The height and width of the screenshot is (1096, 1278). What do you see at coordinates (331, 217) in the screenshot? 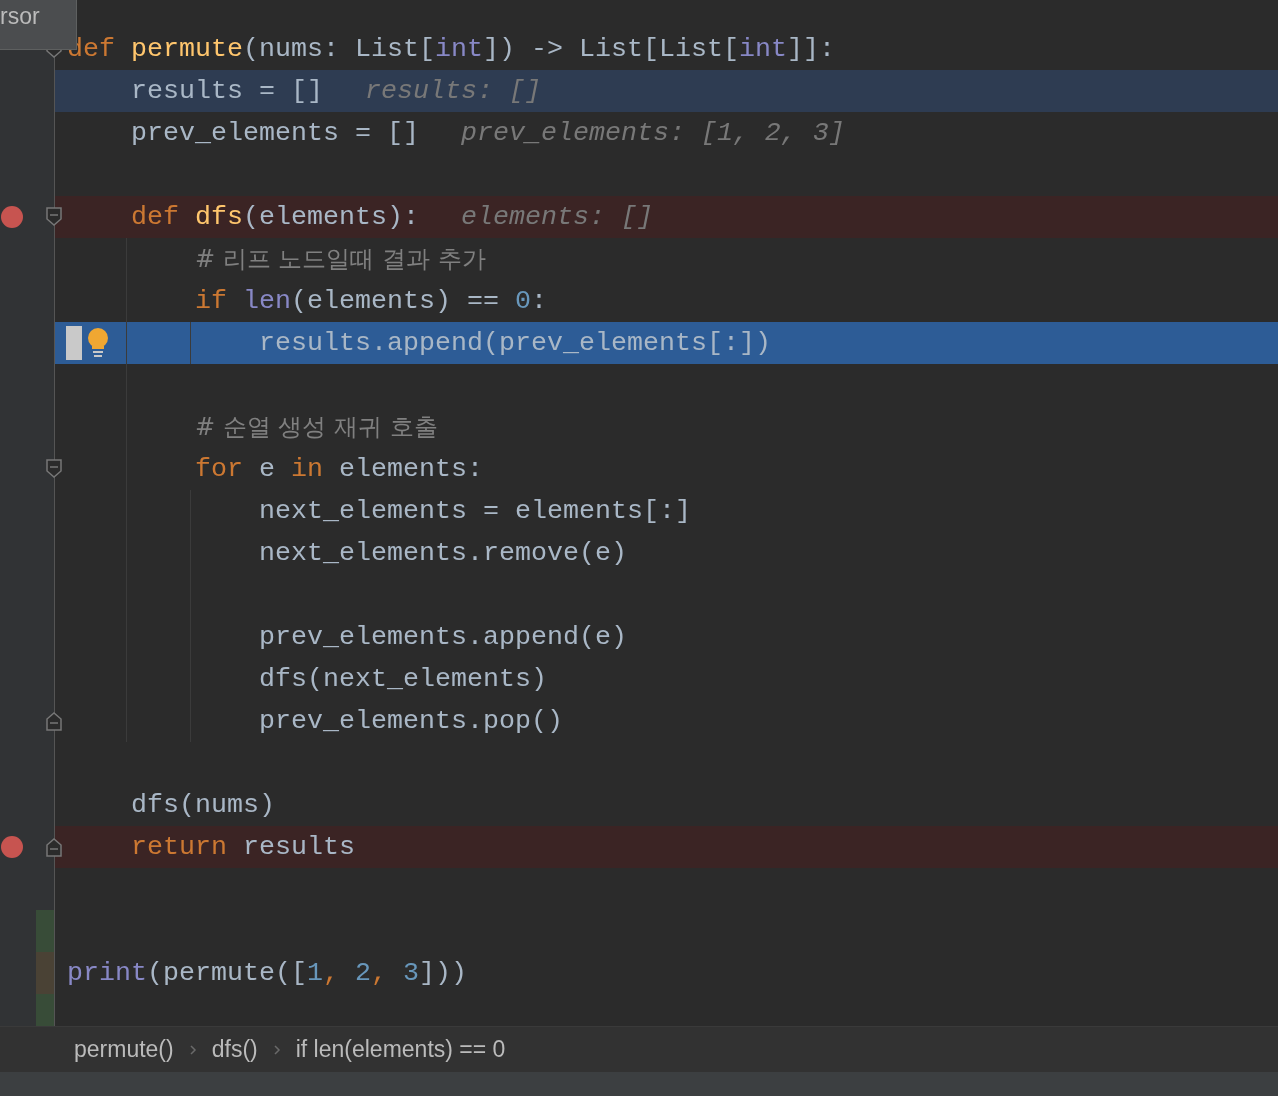
I see `code-token: (elements):` at bounding box center [331, 217].